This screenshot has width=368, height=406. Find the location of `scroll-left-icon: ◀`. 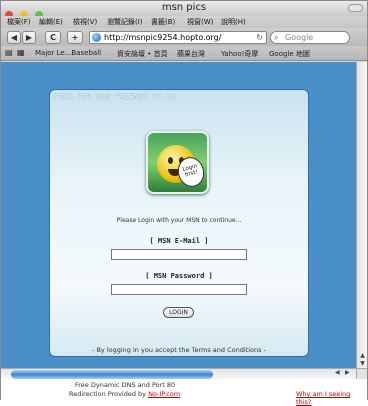

scroll-left-icon: ◀ is located at coordinates (337, 372).